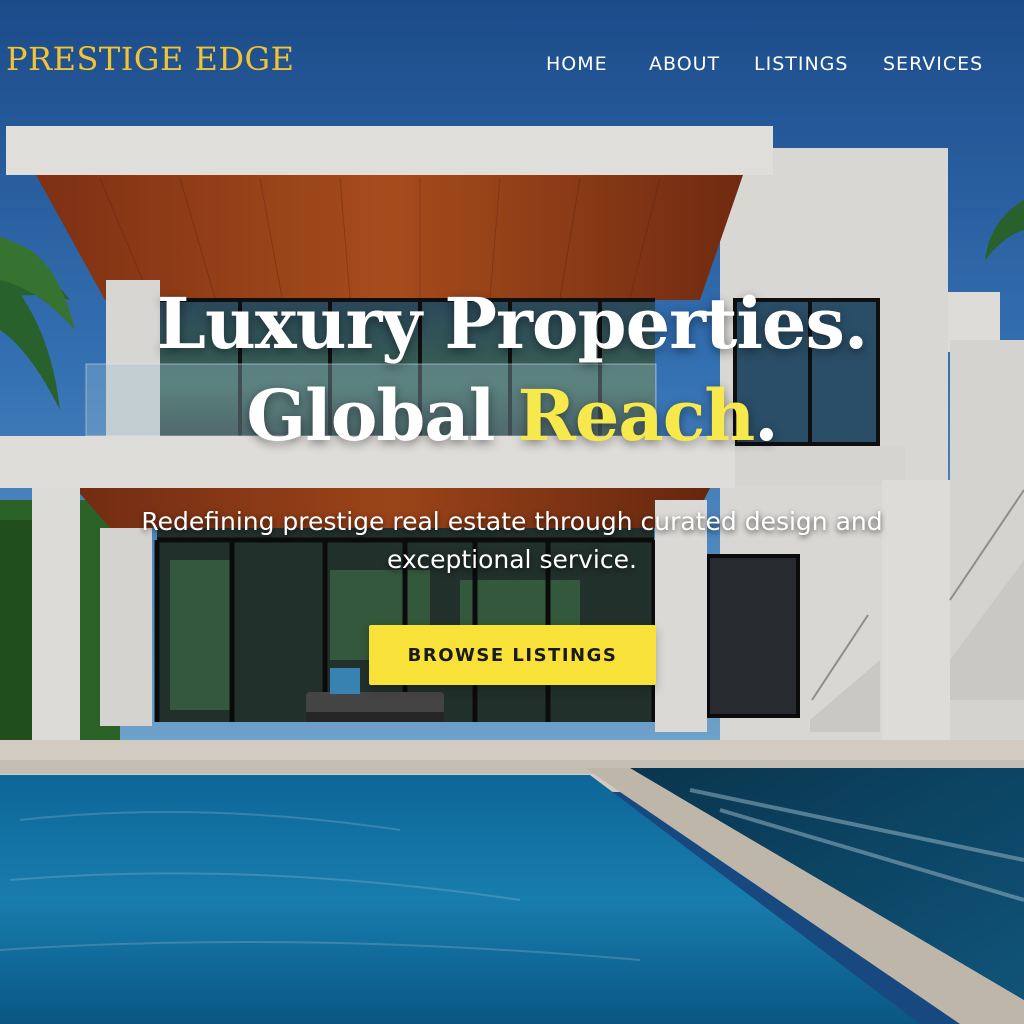 Image resolution: width=1024 pixels, height=1024 pixels. Describe the element at coordinates (636, 415) in the screenshot. I see `headline-accent-word: Reach` at that location.